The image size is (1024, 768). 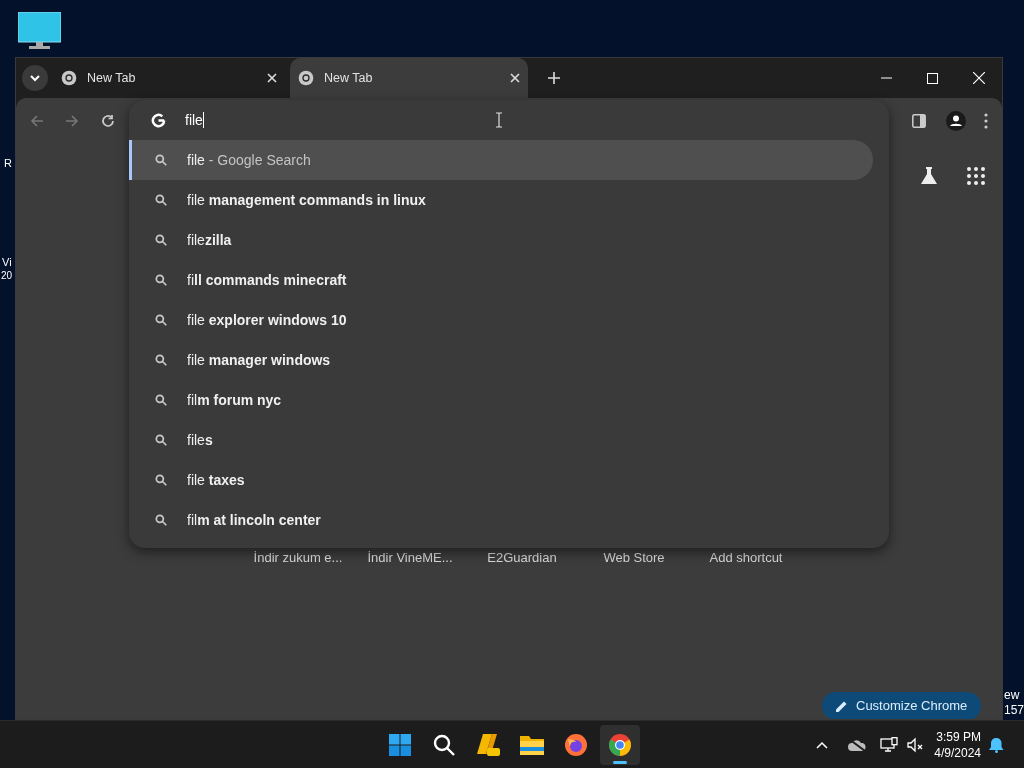 I want to click on side-panel-icon, so click(x=919, y=121).